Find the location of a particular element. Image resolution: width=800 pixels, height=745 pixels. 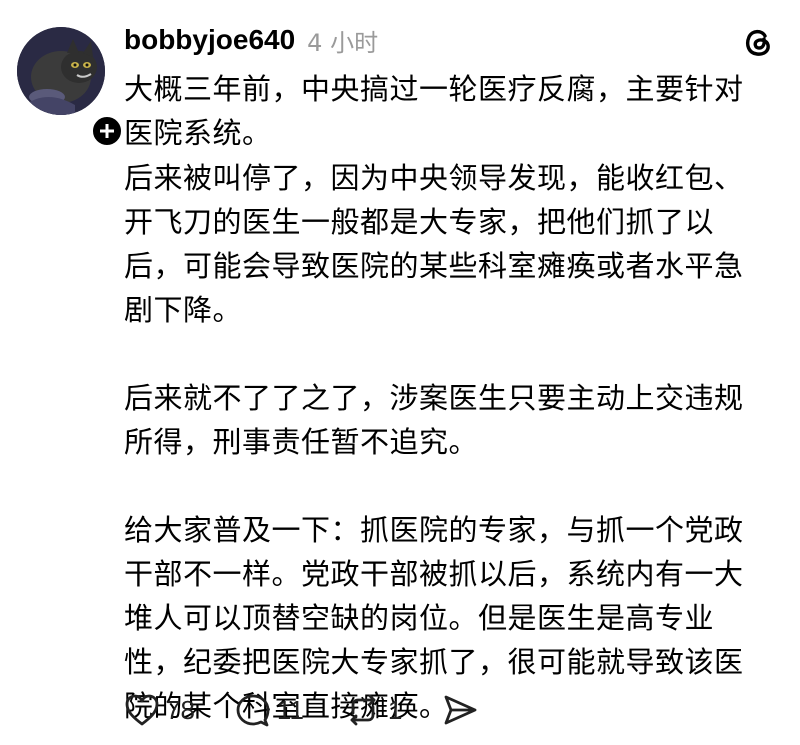

send-icon is located at coordinates (460, 710).